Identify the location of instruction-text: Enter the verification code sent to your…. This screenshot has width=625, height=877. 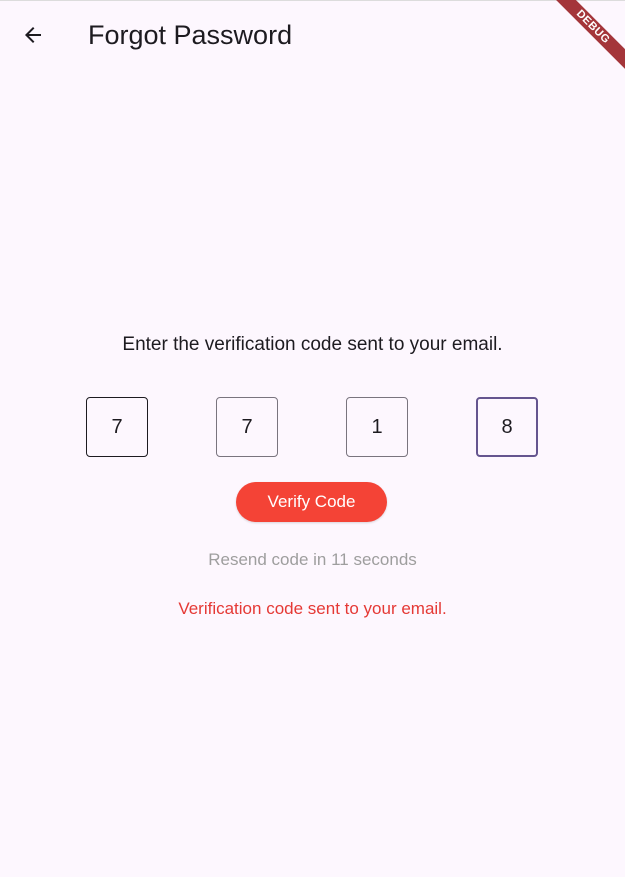
(312, 344).